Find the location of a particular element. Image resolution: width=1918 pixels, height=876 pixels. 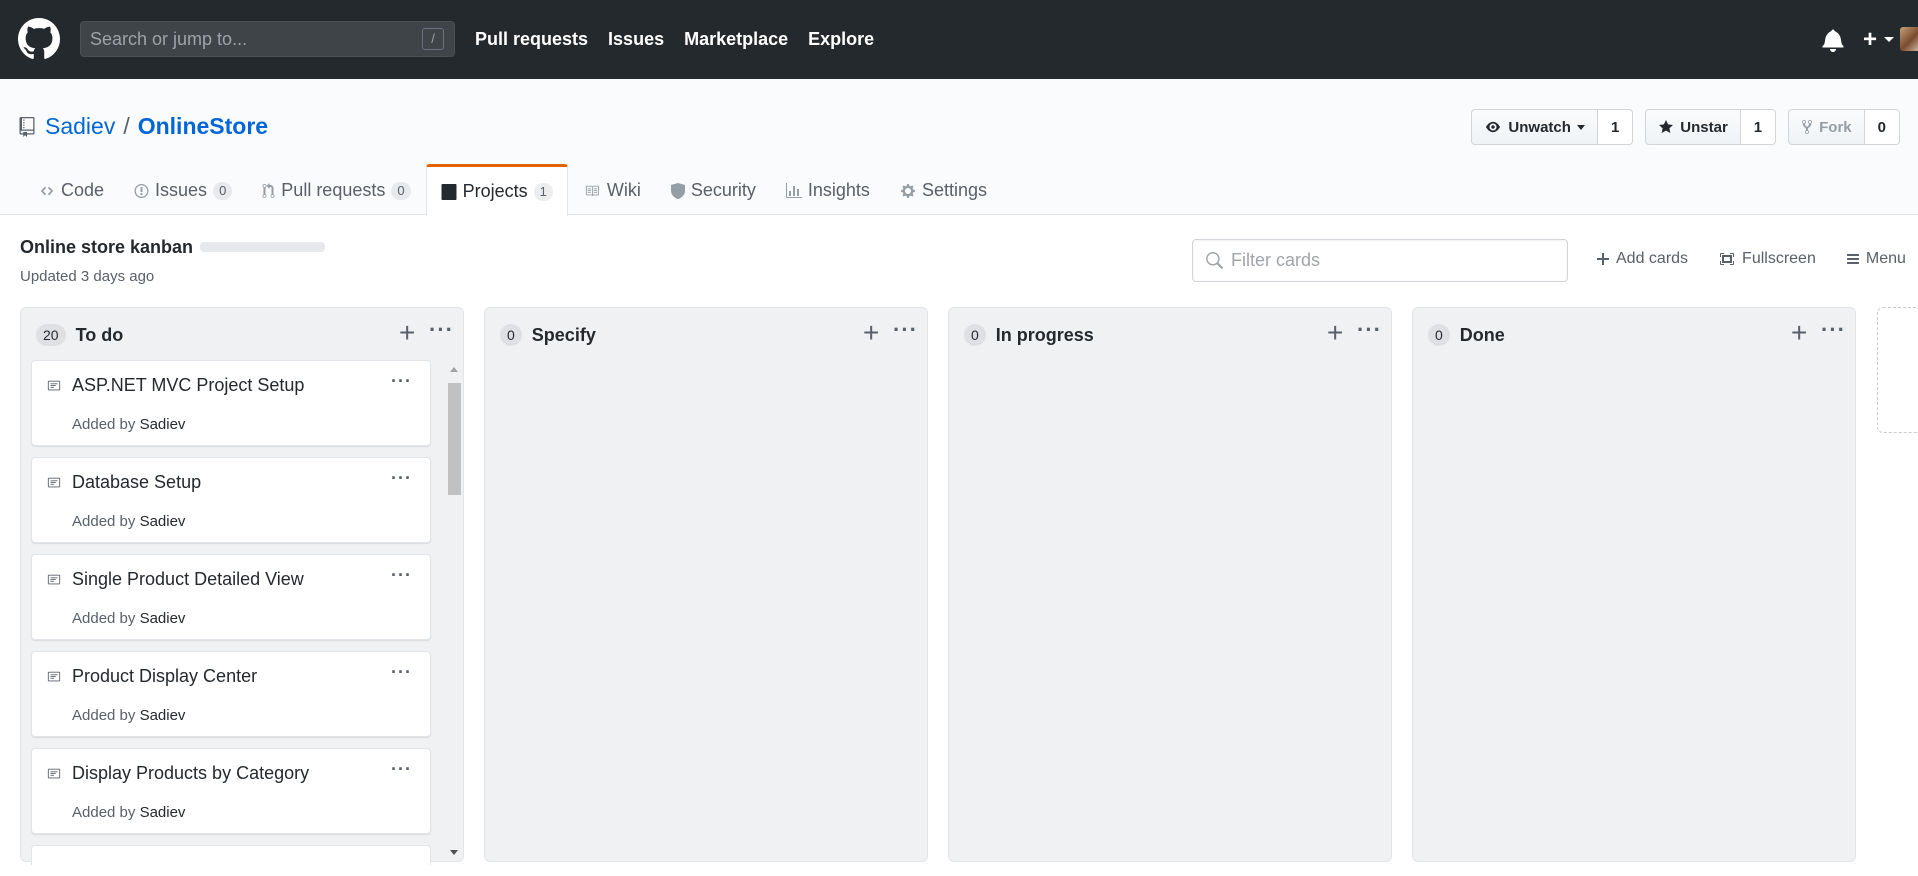

column-name: Done is located at coordinates (1482, 335).